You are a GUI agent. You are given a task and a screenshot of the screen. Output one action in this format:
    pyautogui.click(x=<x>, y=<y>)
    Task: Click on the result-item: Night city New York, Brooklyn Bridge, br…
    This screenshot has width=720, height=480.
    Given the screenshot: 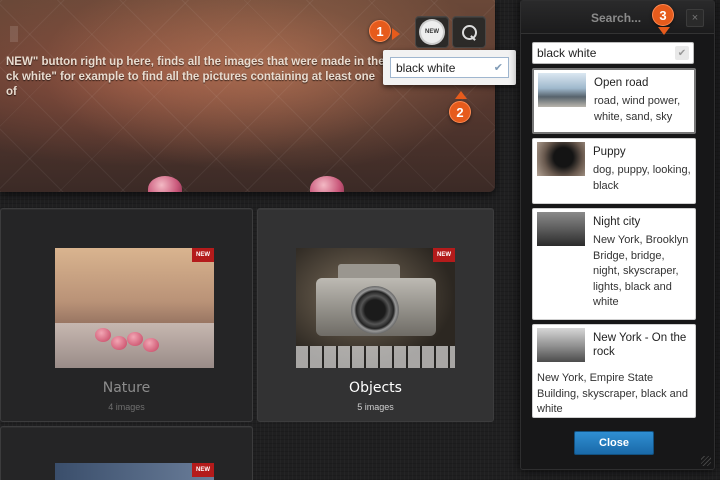 What is the action you would take?
    pyautogui.click(x=614, y=264)
    